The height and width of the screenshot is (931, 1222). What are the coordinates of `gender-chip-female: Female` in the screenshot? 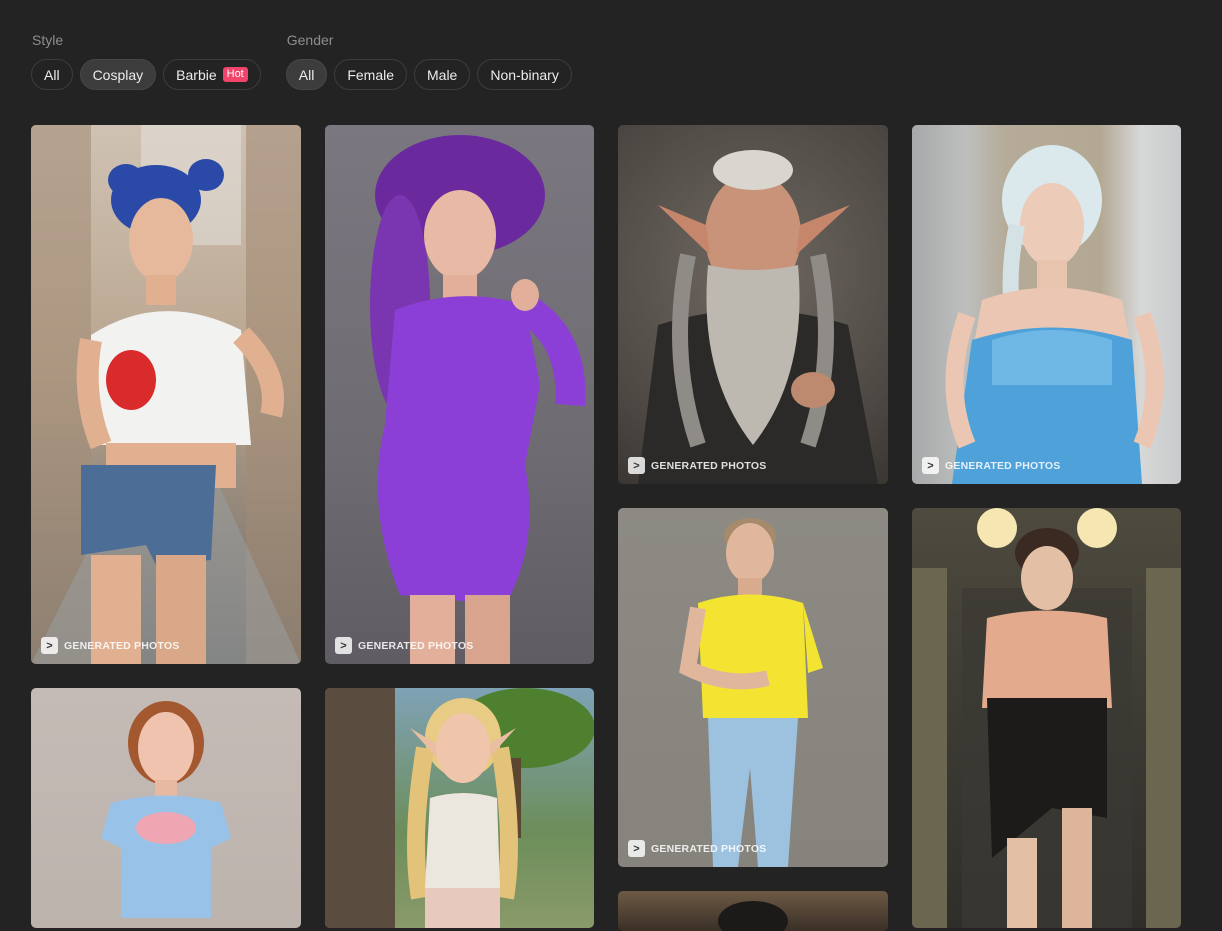 It's located at (370, 74).